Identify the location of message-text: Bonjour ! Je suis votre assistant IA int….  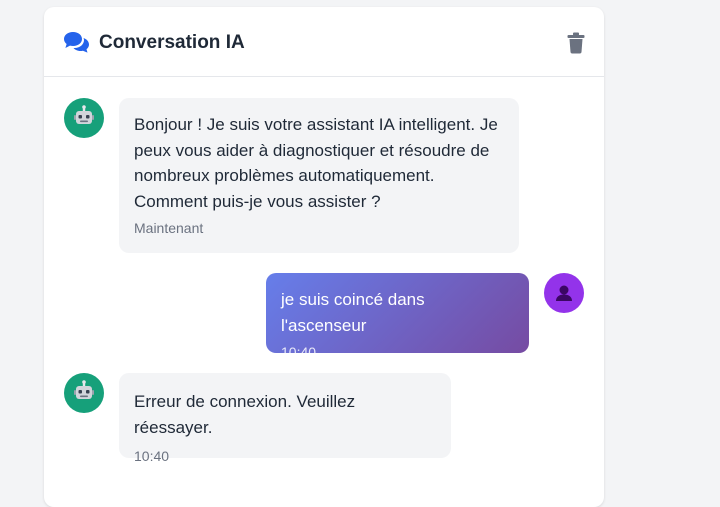
(316, 163).